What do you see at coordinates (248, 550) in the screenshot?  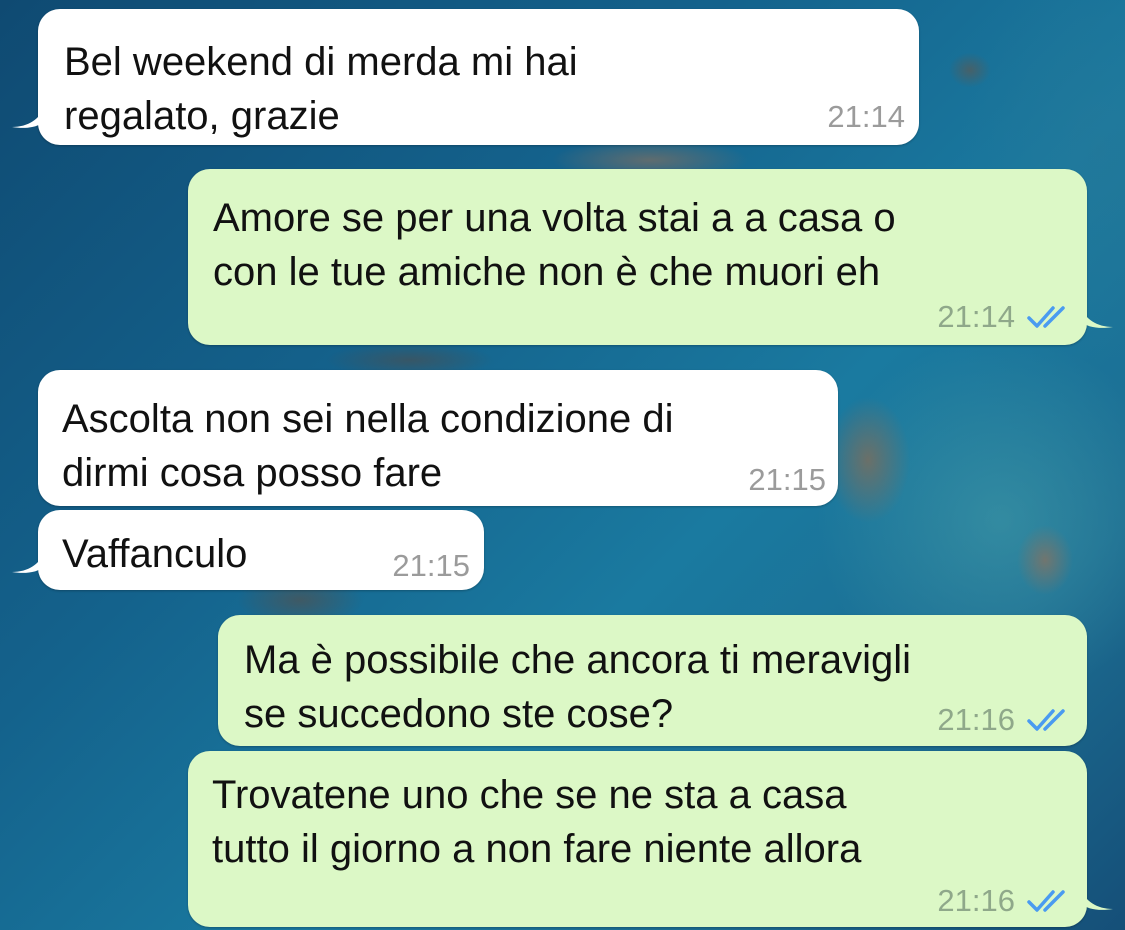 I see `incoming-message-bubble: Vaffanculo 21:15` at bounding box center [248, 550].